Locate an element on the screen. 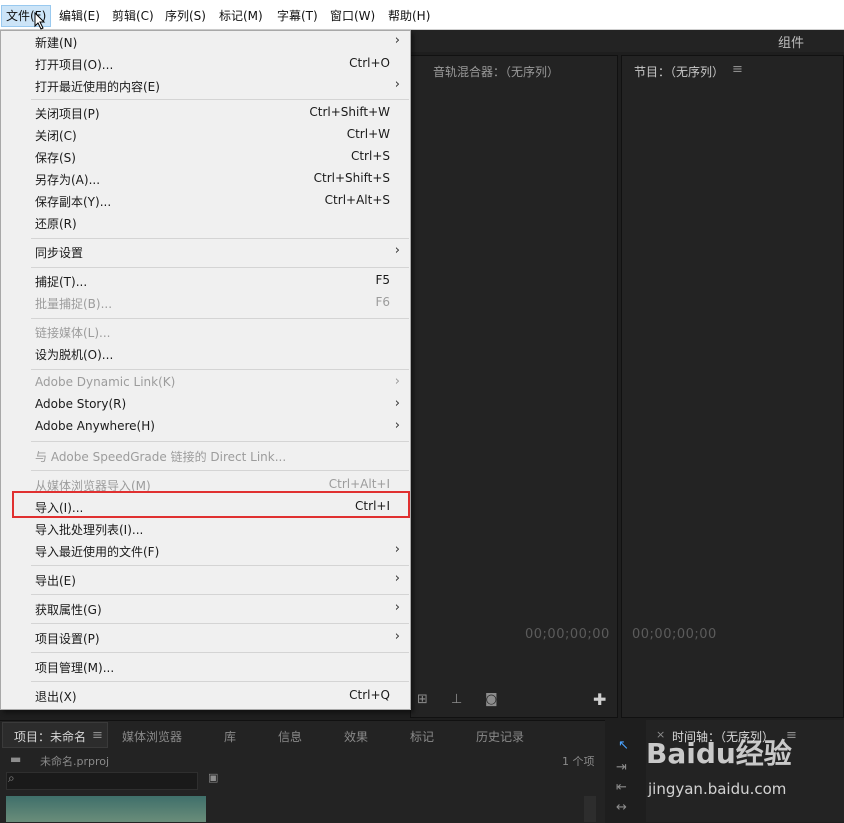 This screenshot has height=823, width=844. rolling-edit-tool-icon: ↔ is located at coordinates (621, 807).